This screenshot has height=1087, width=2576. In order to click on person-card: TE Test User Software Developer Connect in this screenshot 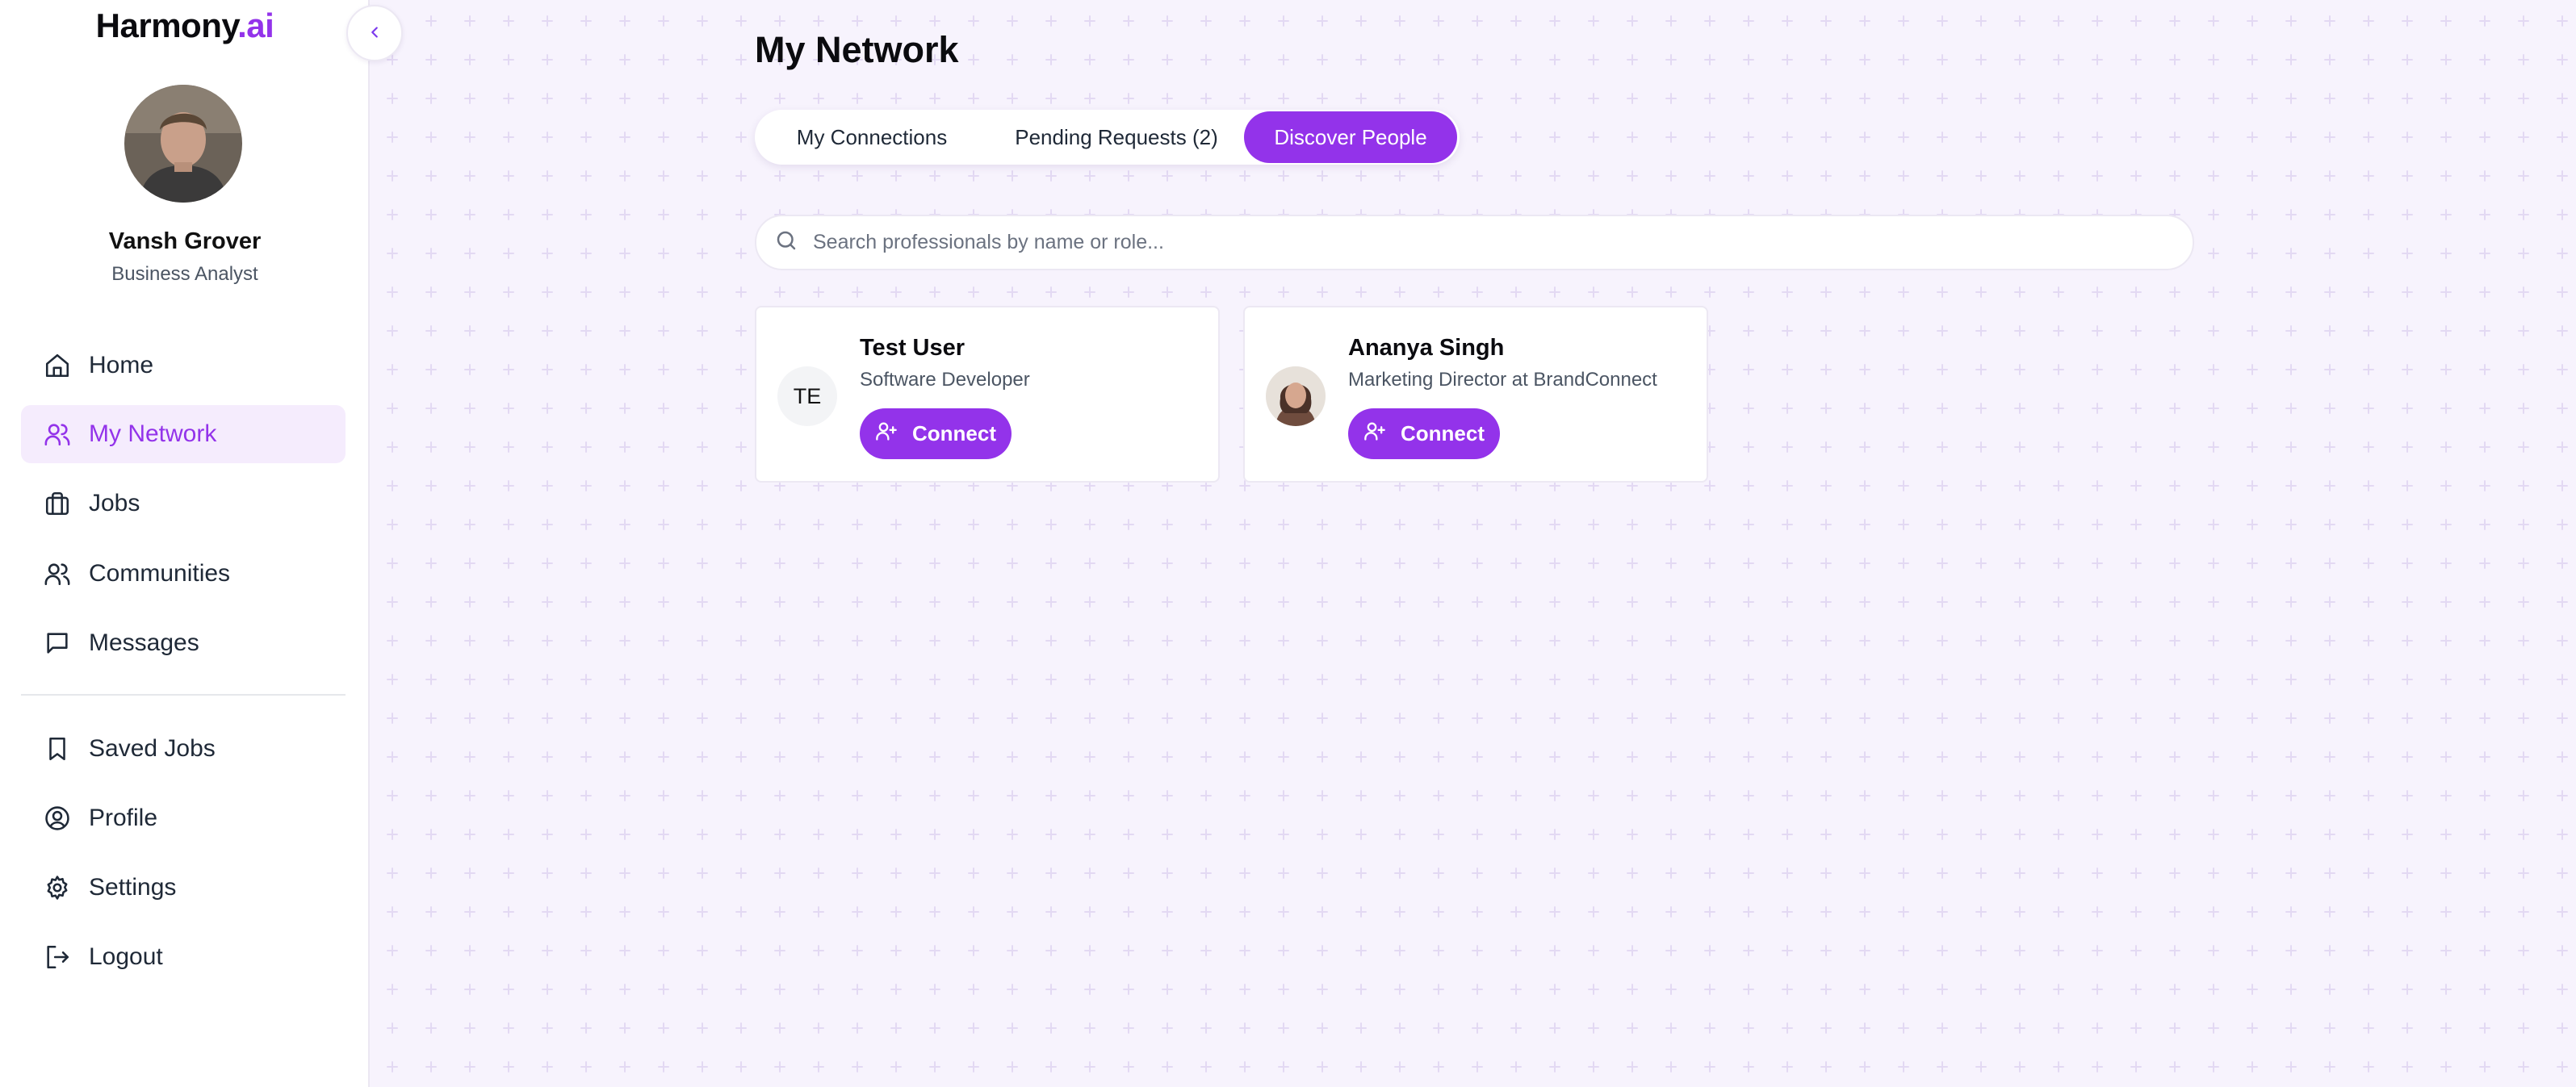, I will do `click(987, 394)`.